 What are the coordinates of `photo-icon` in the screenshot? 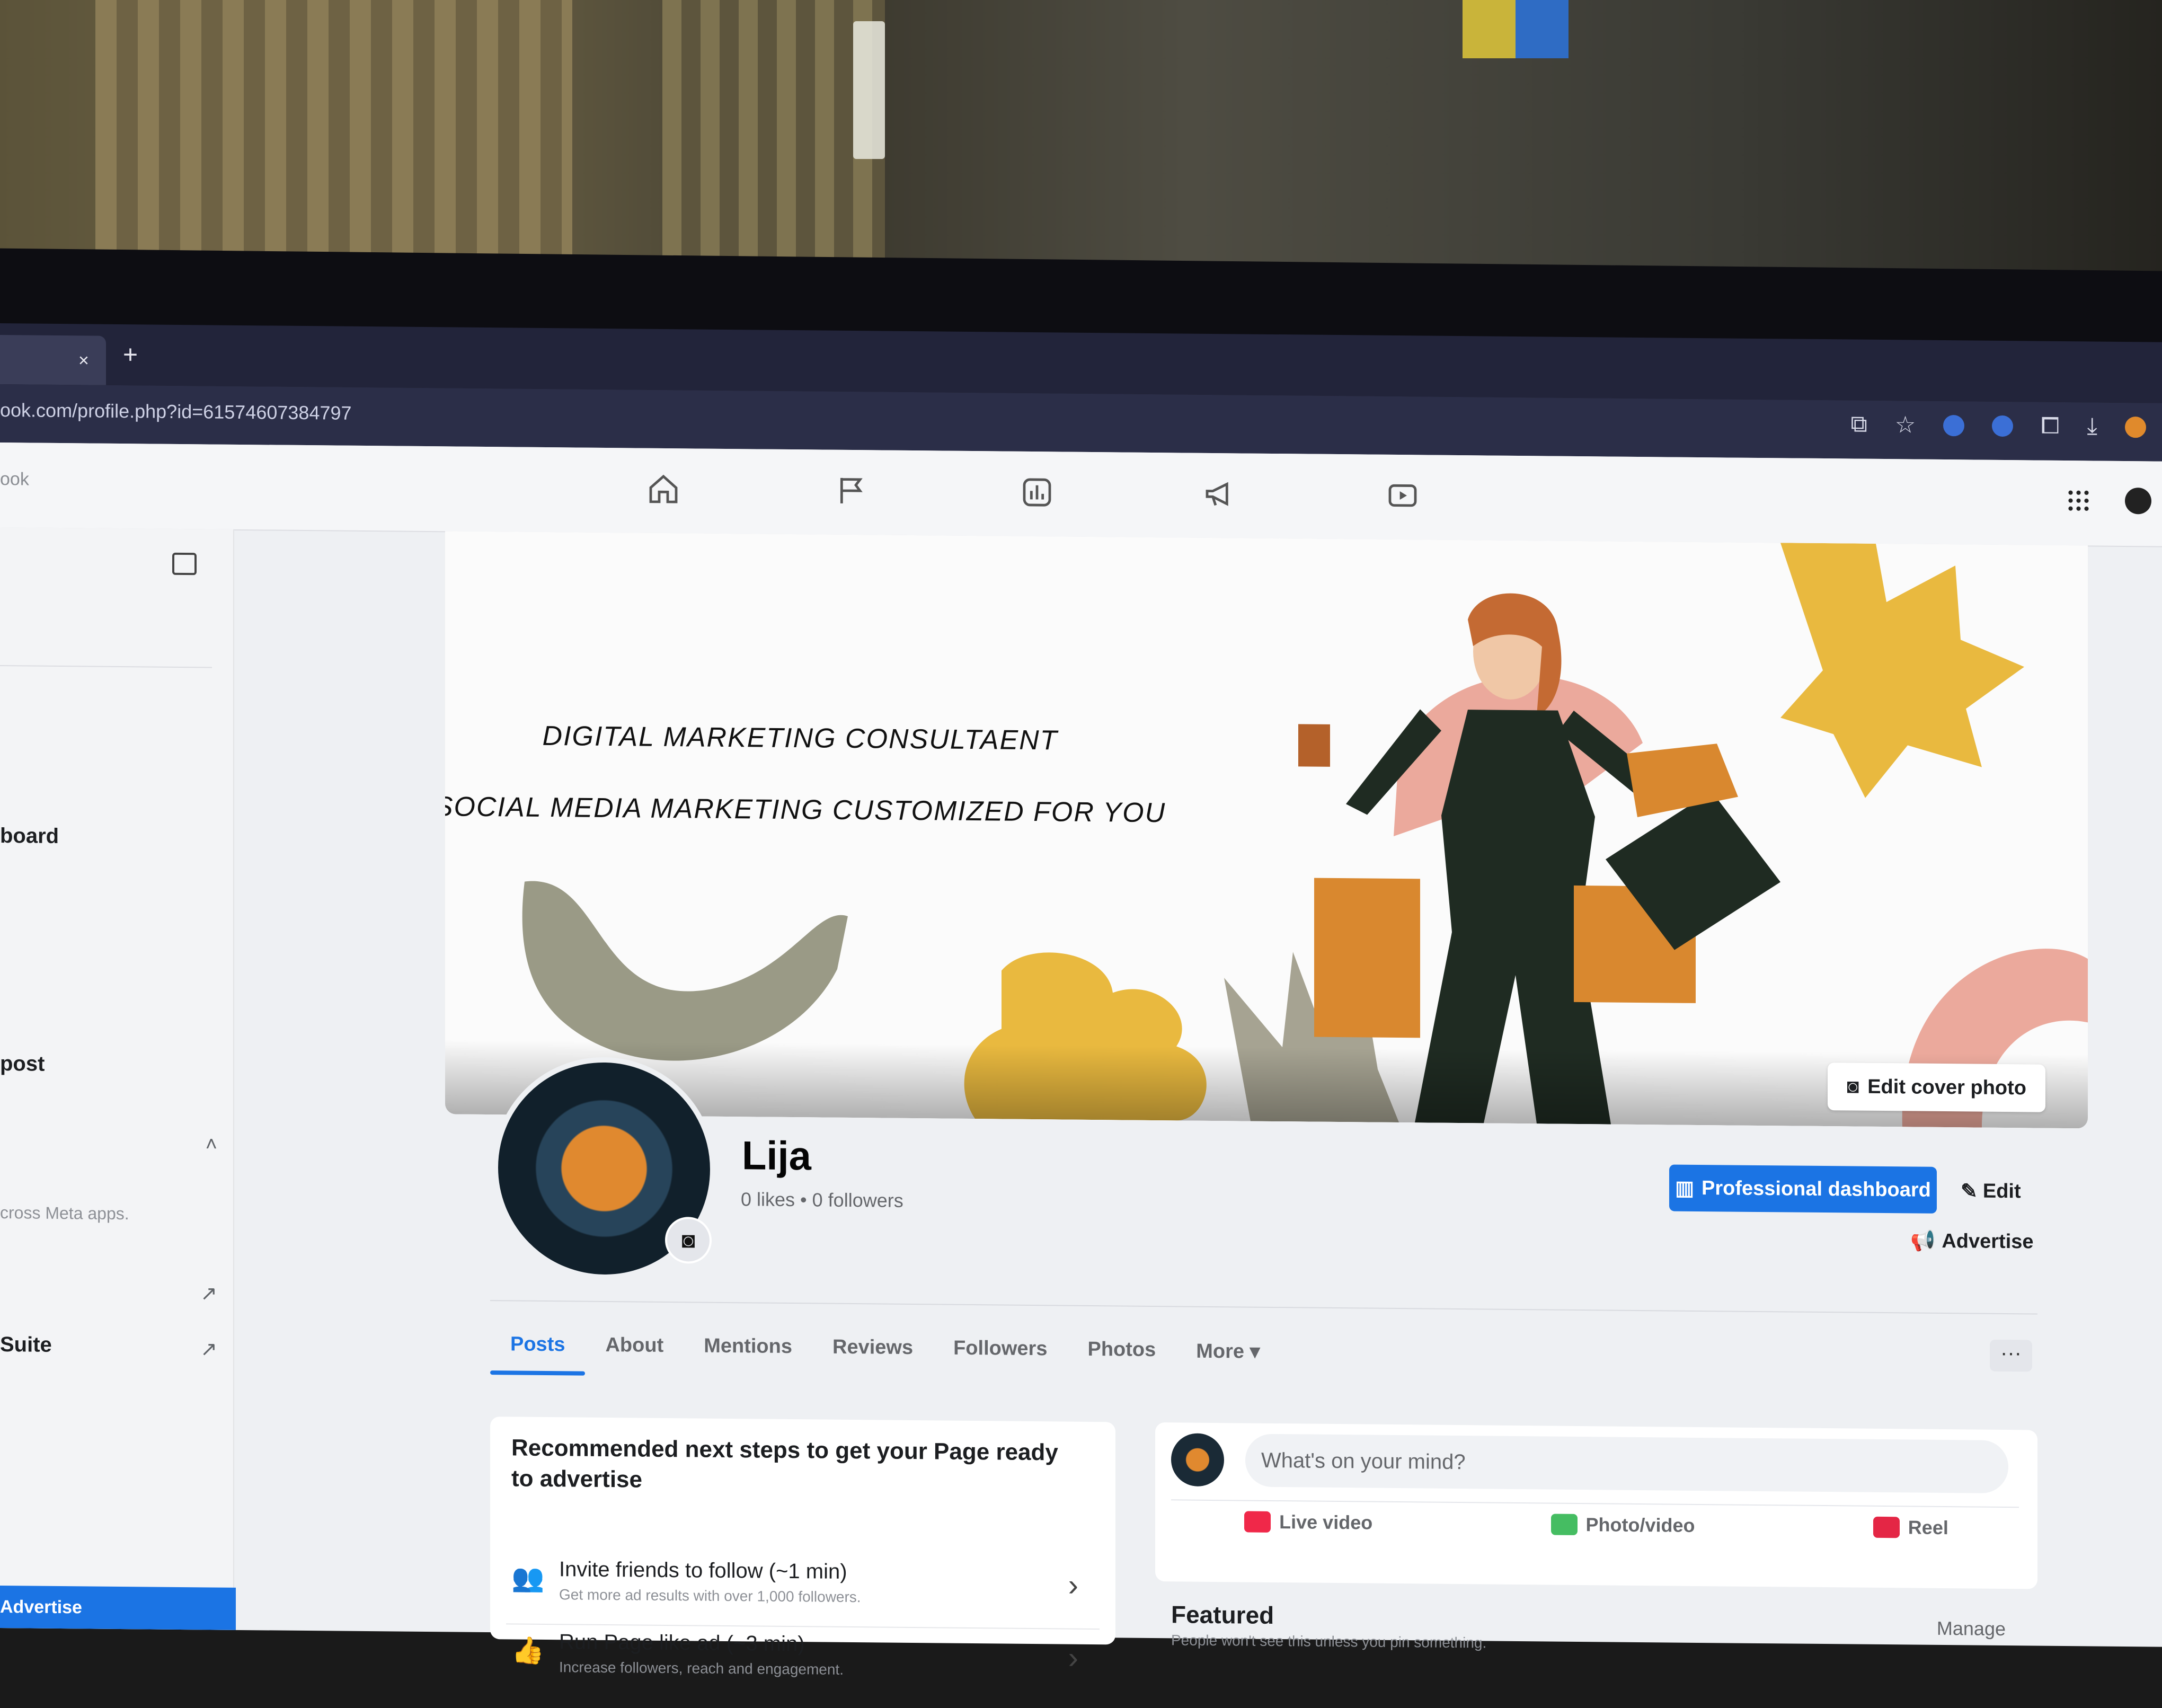 It's located at (1564, 1525).